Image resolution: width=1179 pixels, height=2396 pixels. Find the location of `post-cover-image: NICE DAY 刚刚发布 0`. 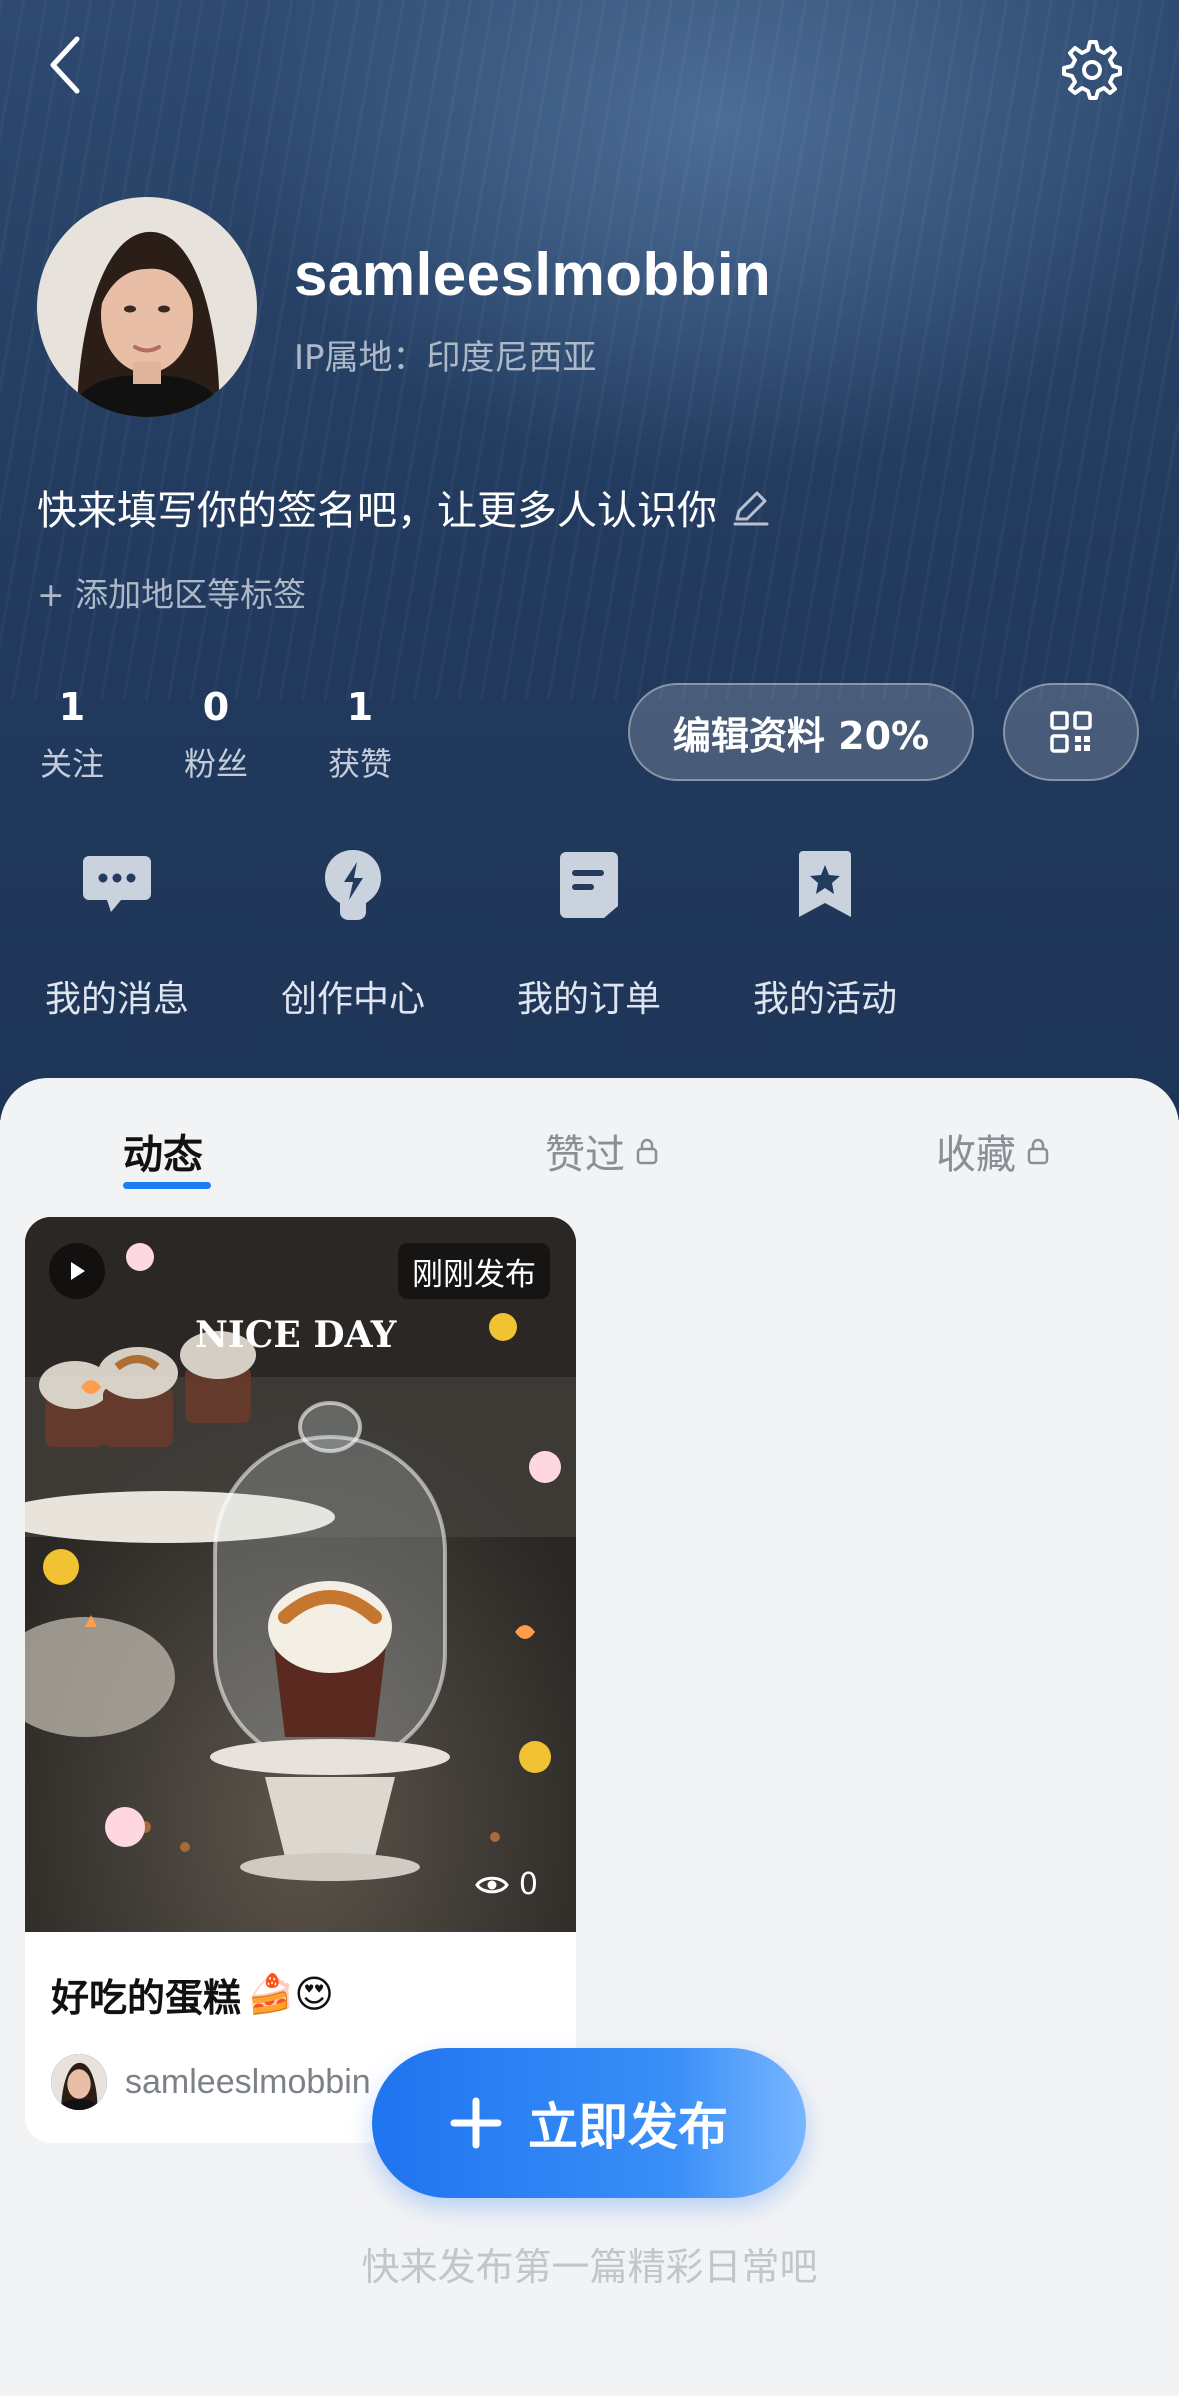

post-cover-image: NICE DAY 刚刚发布 0 is located at coordinates (300, 1574).